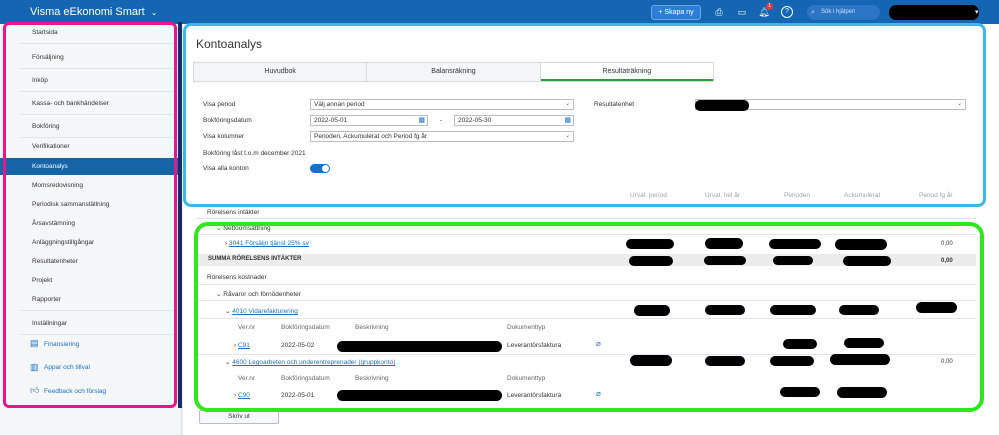 This screenshot has height=435, width=999. I want to click on page-title: Kontoanalys, so click(229, 44).